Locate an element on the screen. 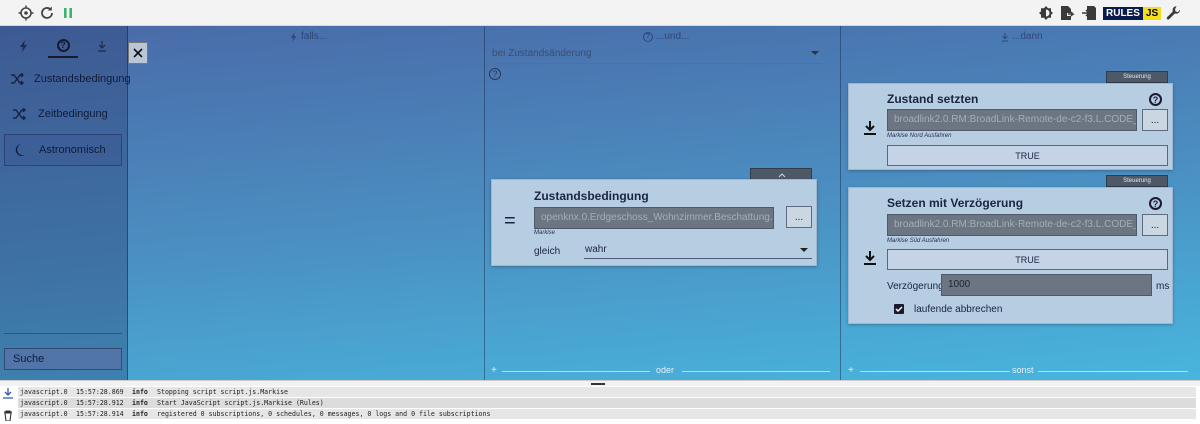 This screenshot has height=424, width=1200. object-name: Markise Nord Ausfahren is located at coordinates (919, 136).